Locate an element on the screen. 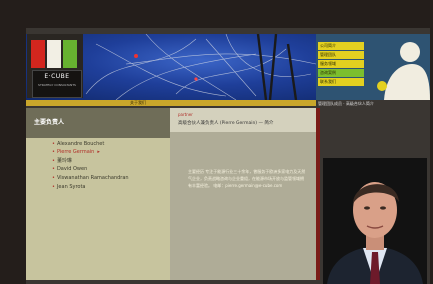 Image resolution: width=433 pixels, height=284 pixels. section-title: 主要负责人 is located at coordinates (49, 122).